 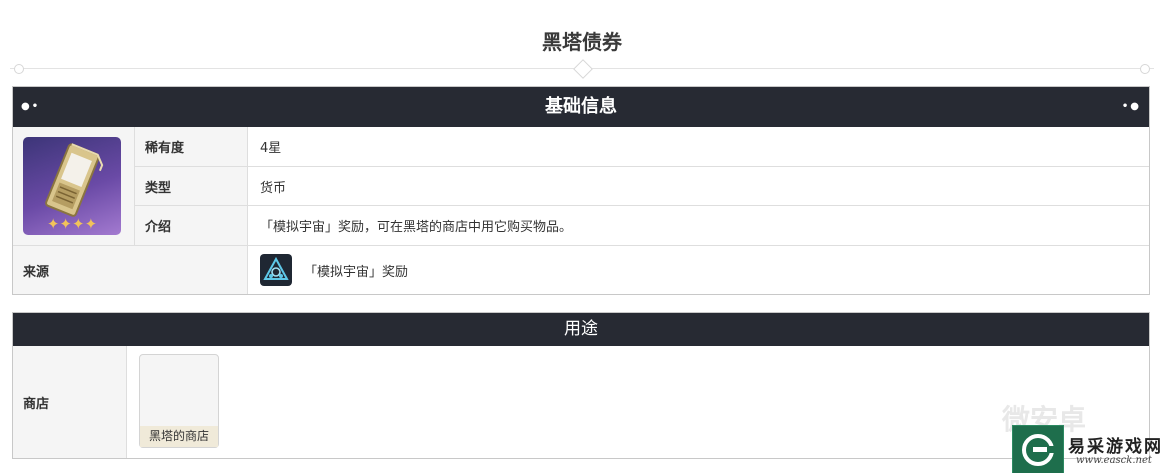 I want to click on usage-header-title: 用途, so click(x=581, y=329).